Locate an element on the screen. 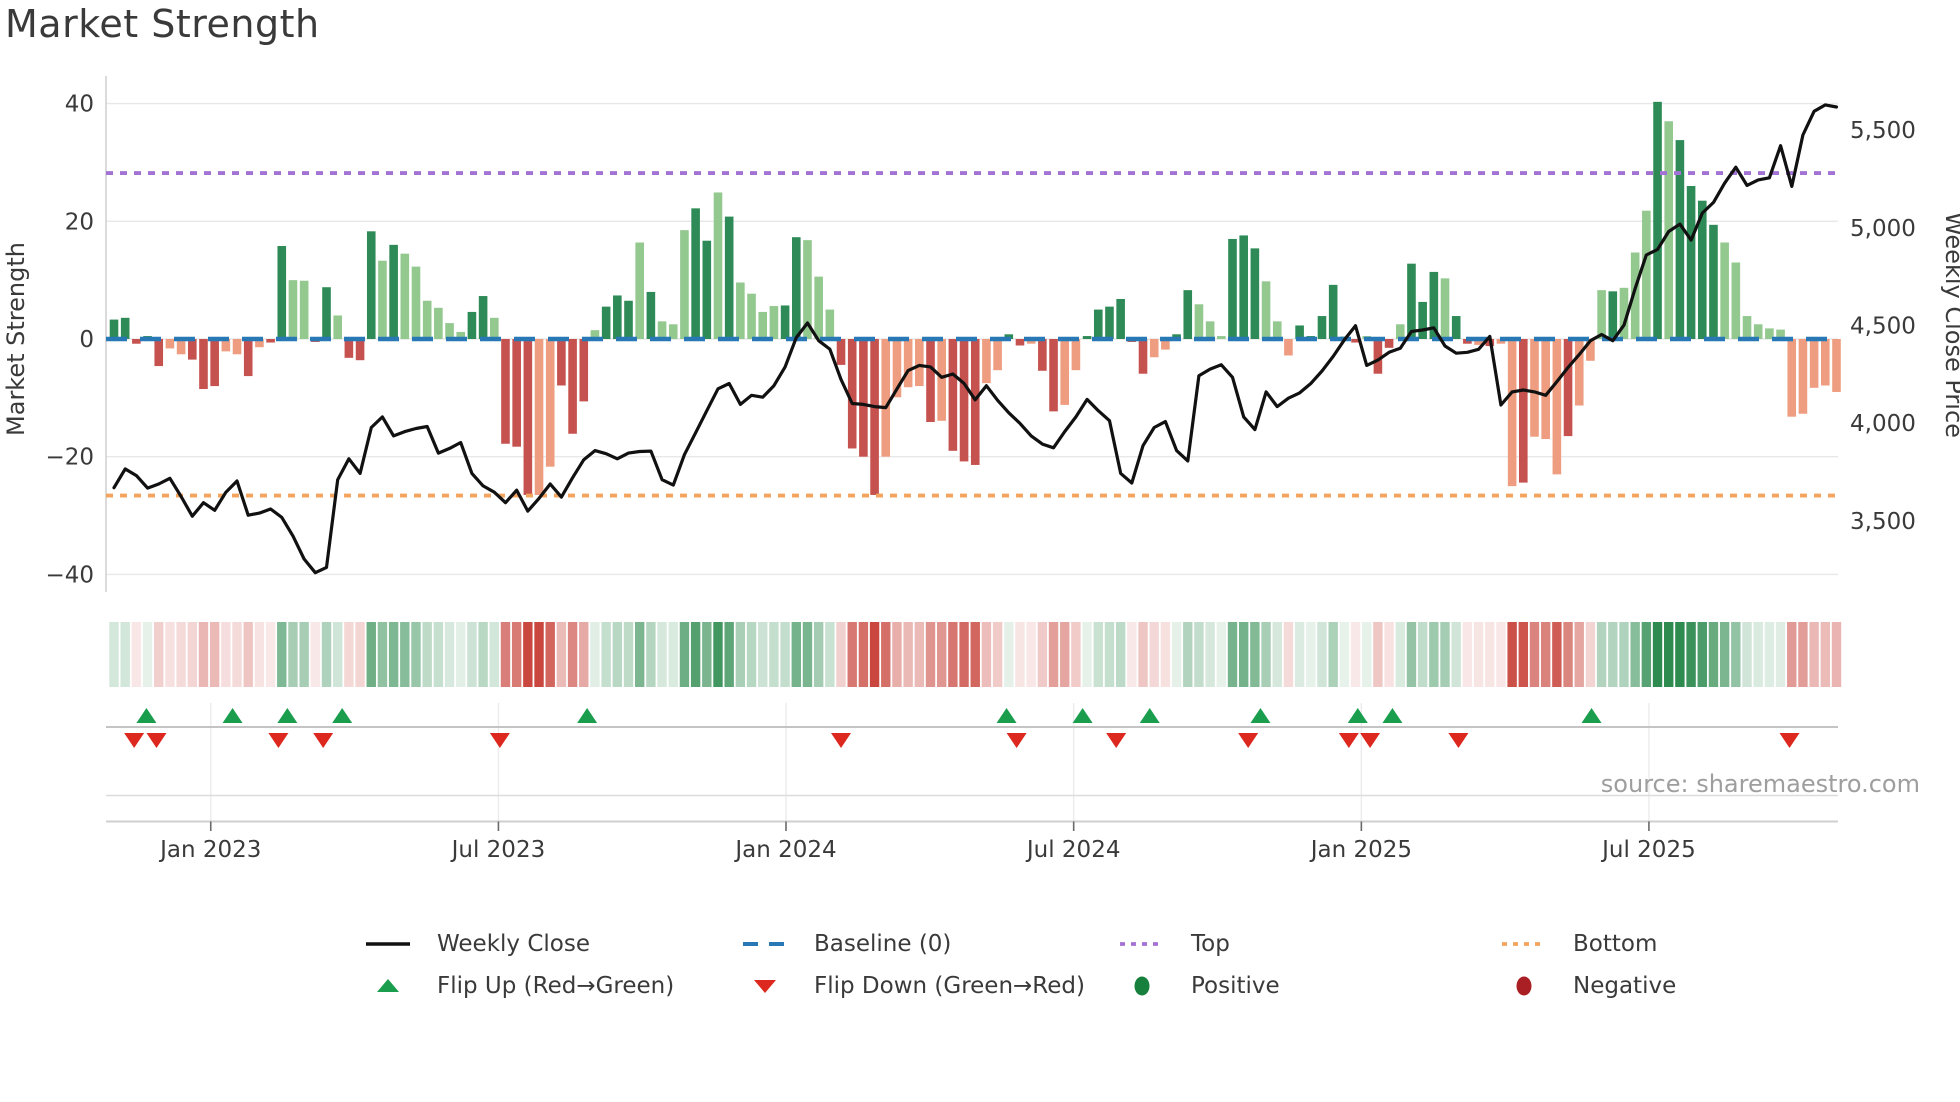 The height and width of the screenshot is (1102, 1960). x-axis-tick-label: Jan 2023 is located at coordinates (209, 850).